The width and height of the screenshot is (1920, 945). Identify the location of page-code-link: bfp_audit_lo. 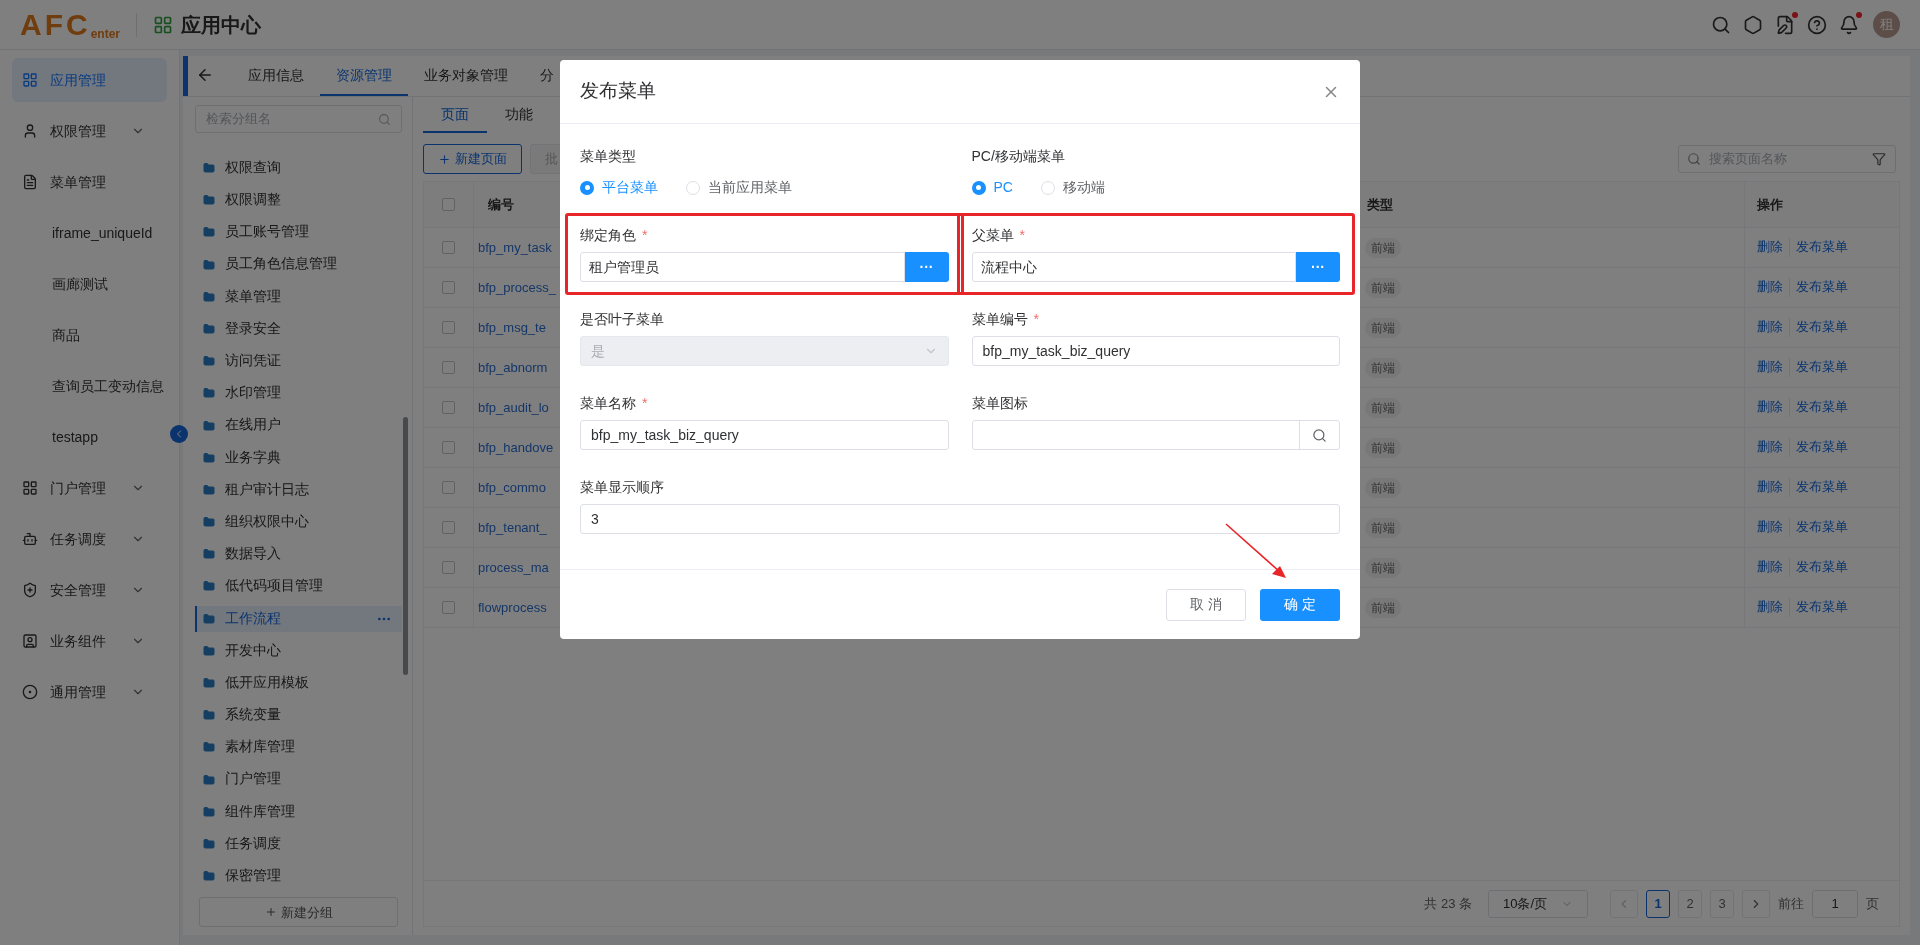
(513, 407).